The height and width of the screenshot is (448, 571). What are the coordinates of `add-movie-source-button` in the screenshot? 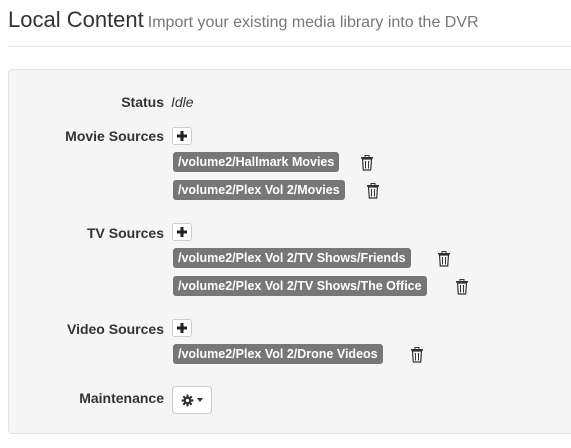 It's located at (182, 136).